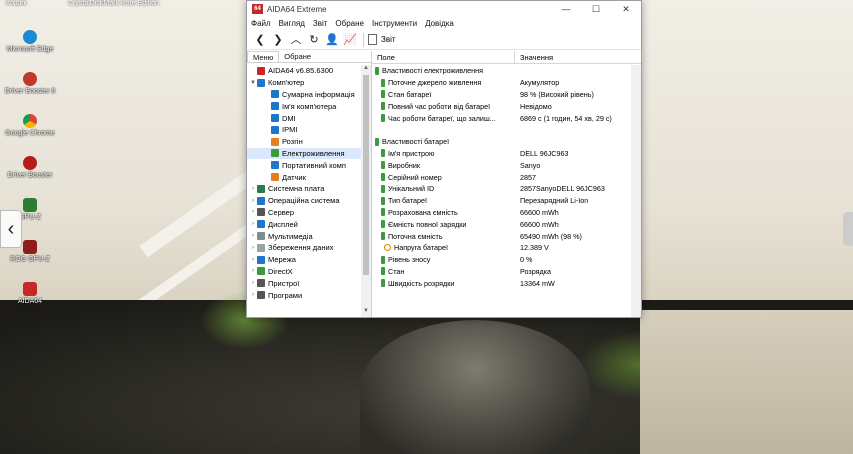 This screenshot has height=454, width=853. I want to click on tree-item: AIDA64 v6.85.6300, so click(304, 71).